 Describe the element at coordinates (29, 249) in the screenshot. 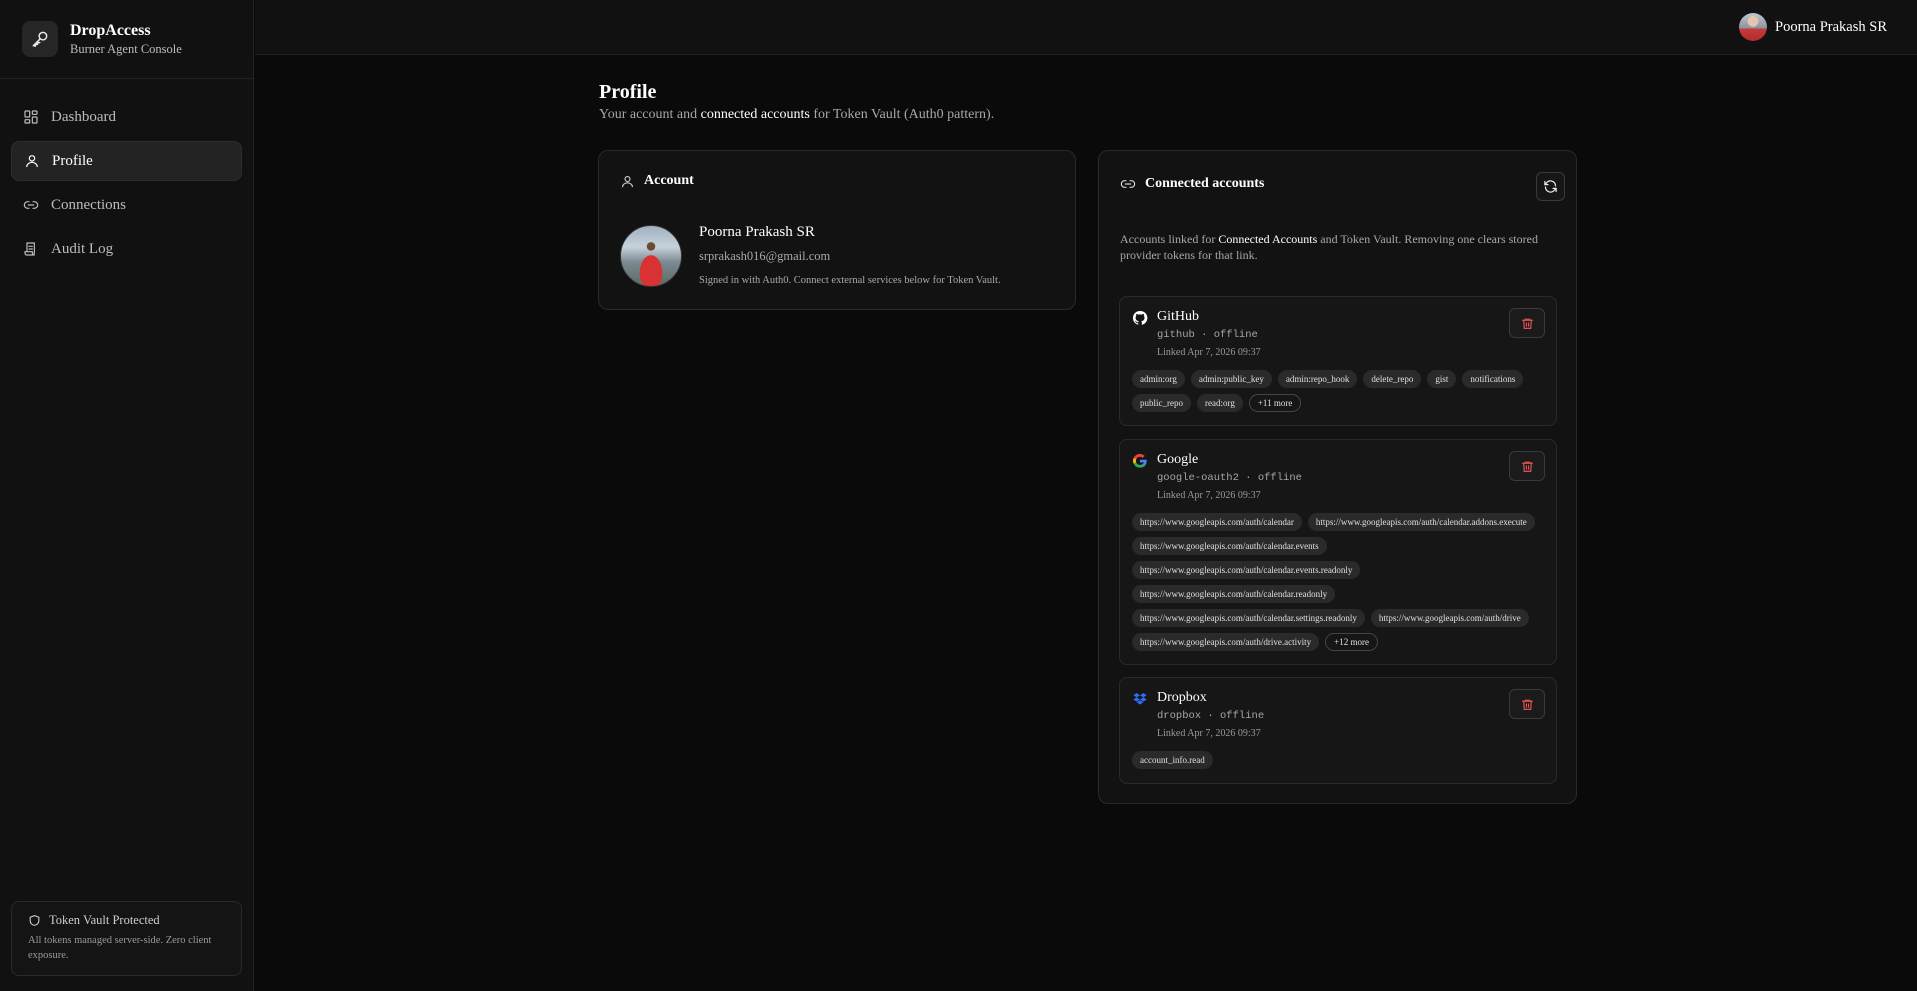

I see `audit-log-icon` at that location.